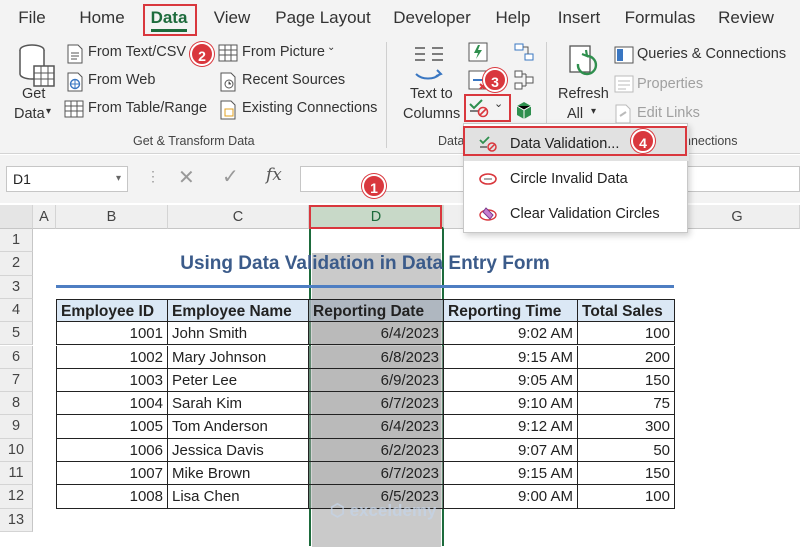 This screenshot has height=547, width=800. Describe the element at coordinates (746, 18) in the screenshot. I see `tab-review: Review` at that location.